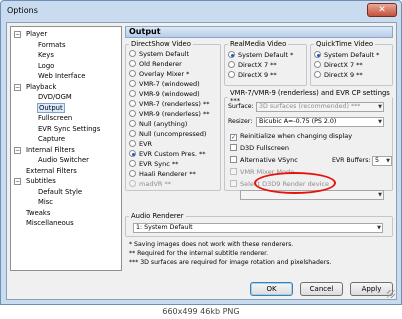 The height and width of the screenshot is (319, 402). Describe the element at coordinates (159, 55) in the screenshot. I see `directshow-option: System Default` at that location.